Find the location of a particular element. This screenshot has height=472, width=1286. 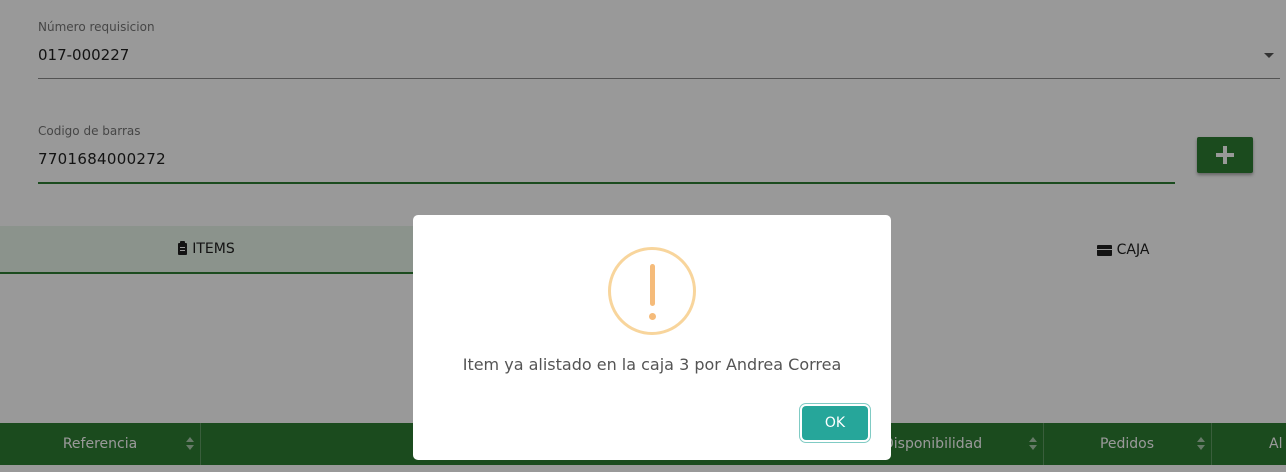

ok-button: OK is located at coordinates (835, 423).